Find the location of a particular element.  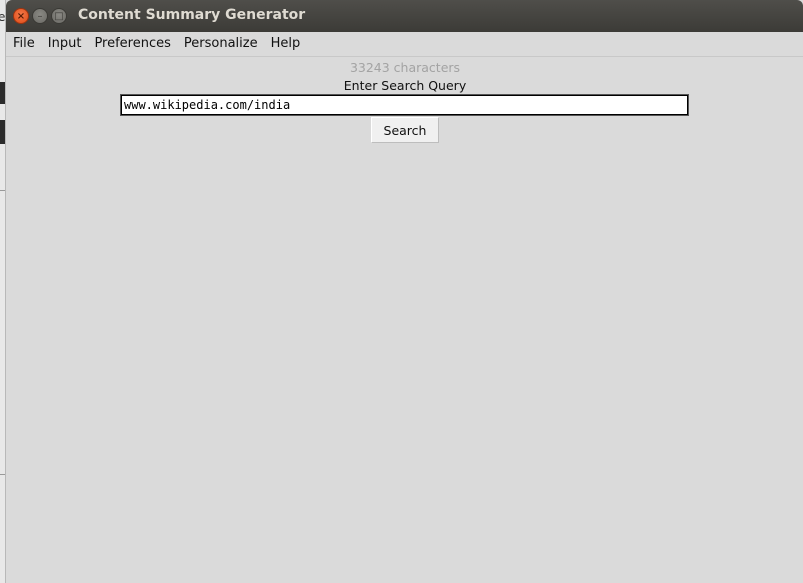

search-query-label: Enter Search Query is located at coordinates (405, 85).